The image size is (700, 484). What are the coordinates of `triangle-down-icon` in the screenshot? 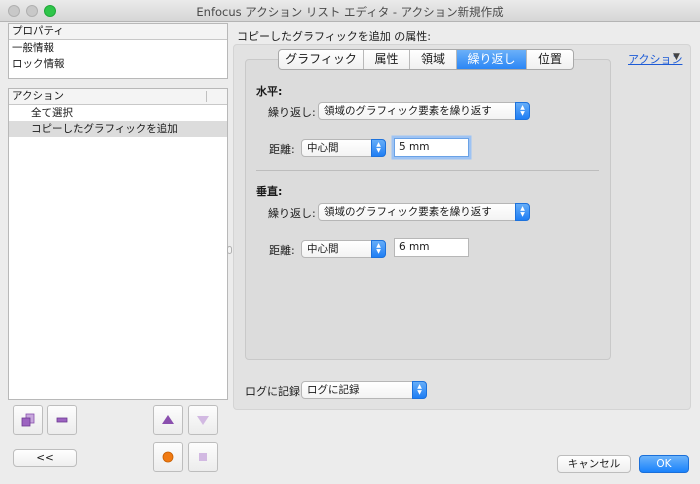 It's located at (203, 420).